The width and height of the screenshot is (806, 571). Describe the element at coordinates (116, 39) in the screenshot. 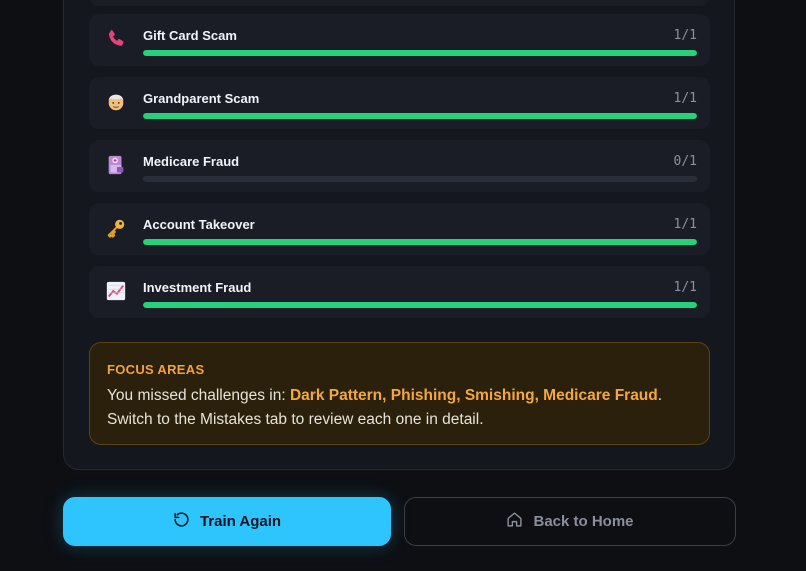

I see `phone-icon` at that location.